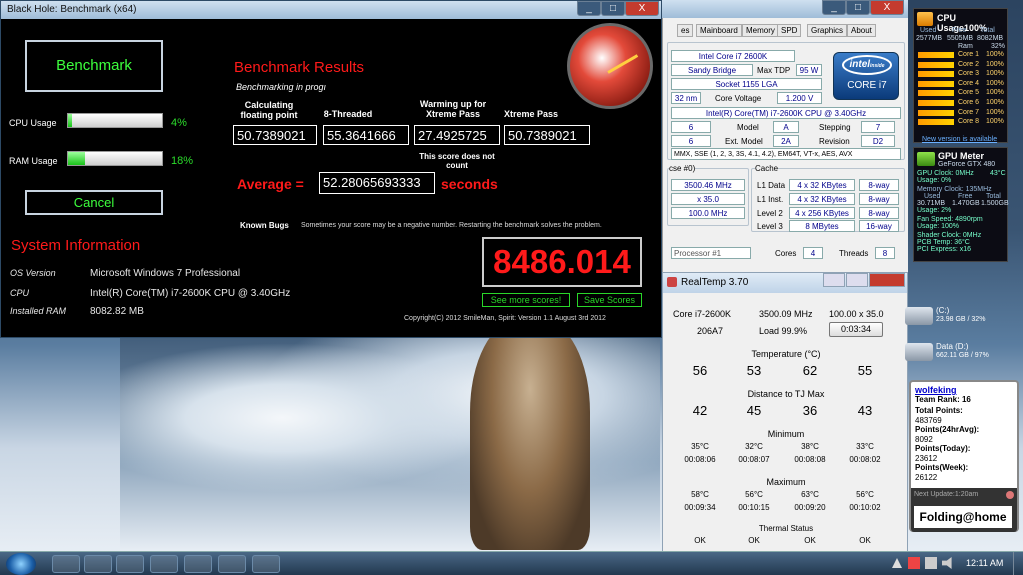 The image size is (1023, 575). Describe the element at coordinates (642, 8) in the screenshot. I see `close-button: X` at that location.